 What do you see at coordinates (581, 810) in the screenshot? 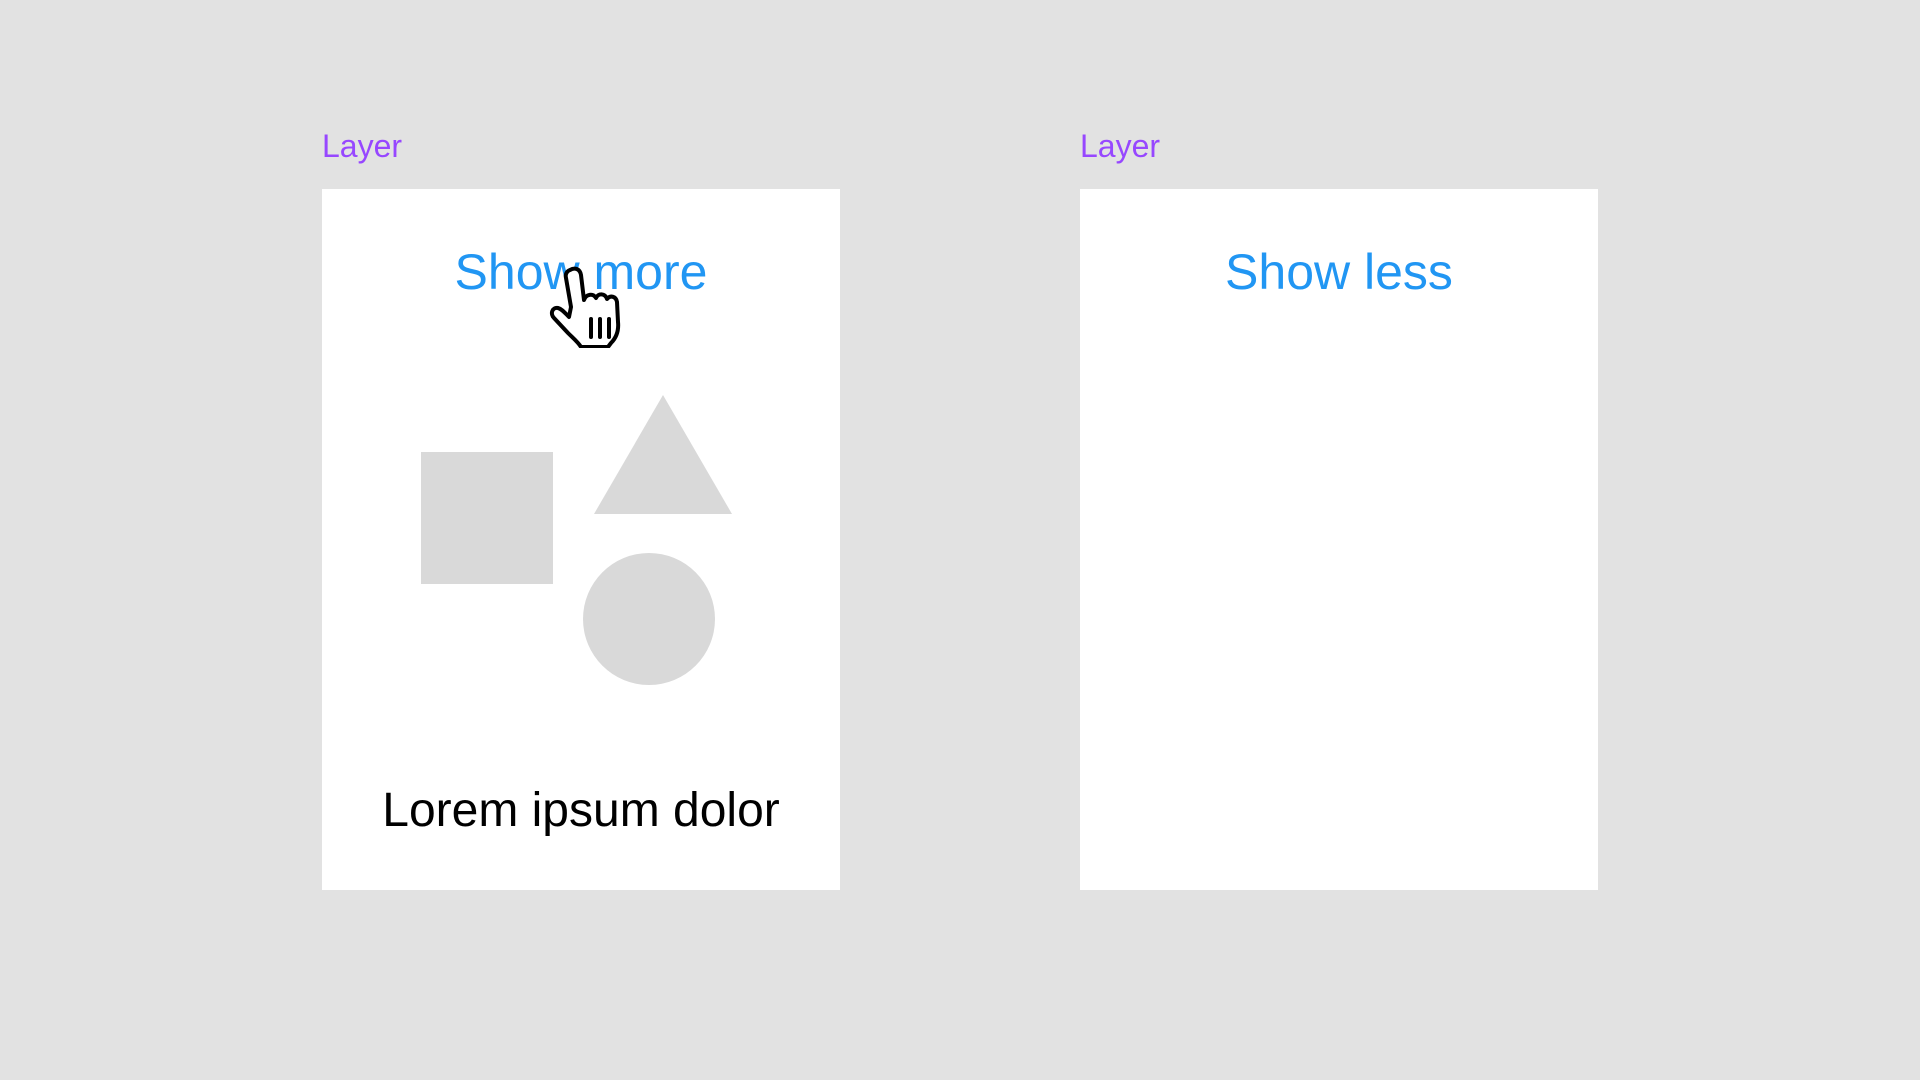
I see `lorem-text: Lorem ipsum dolor` at bounding box center [581, 810].